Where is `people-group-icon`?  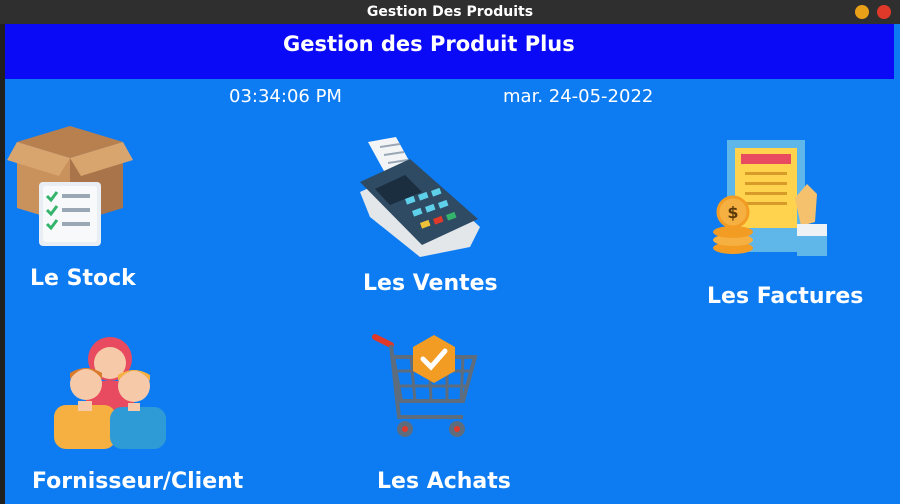
people-group-icon is located at coordinates (110, 393).